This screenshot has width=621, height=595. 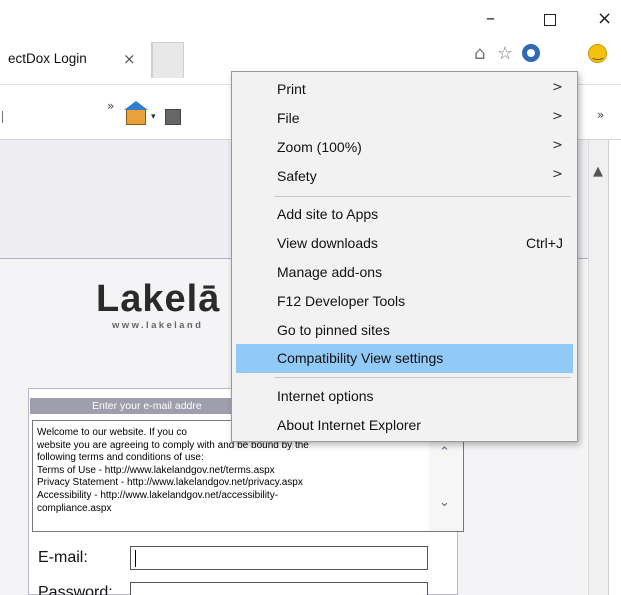 I want to click on password-label: Password:, so click(x=75, y=589).